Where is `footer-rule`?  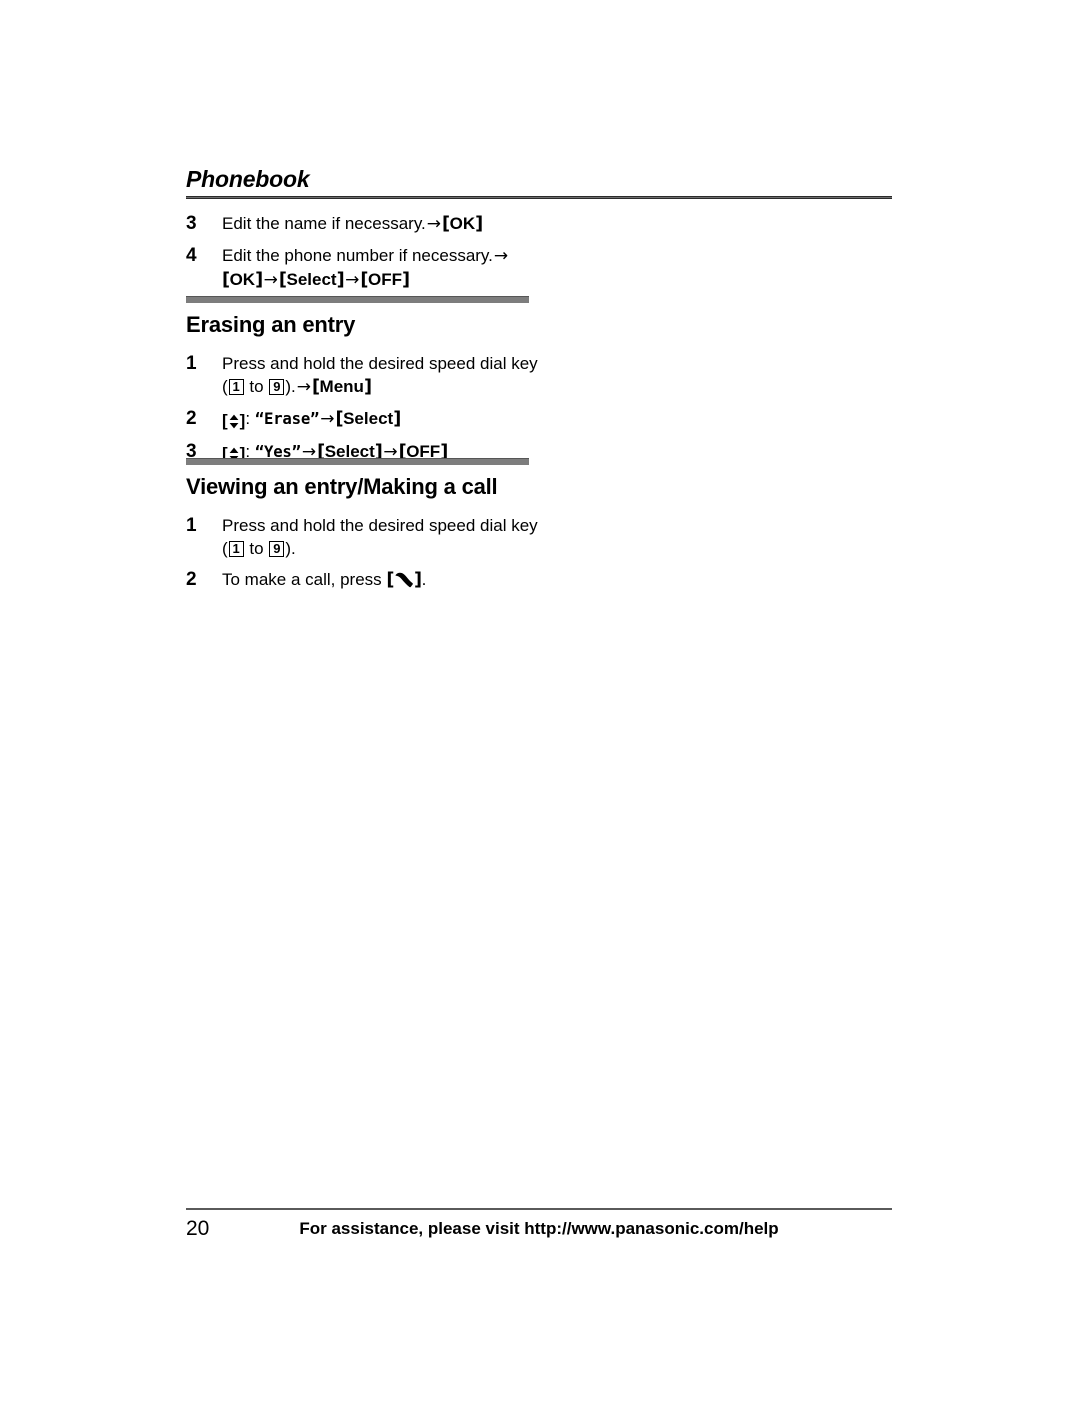
footer-rule is located at coordinates (539, 1209).